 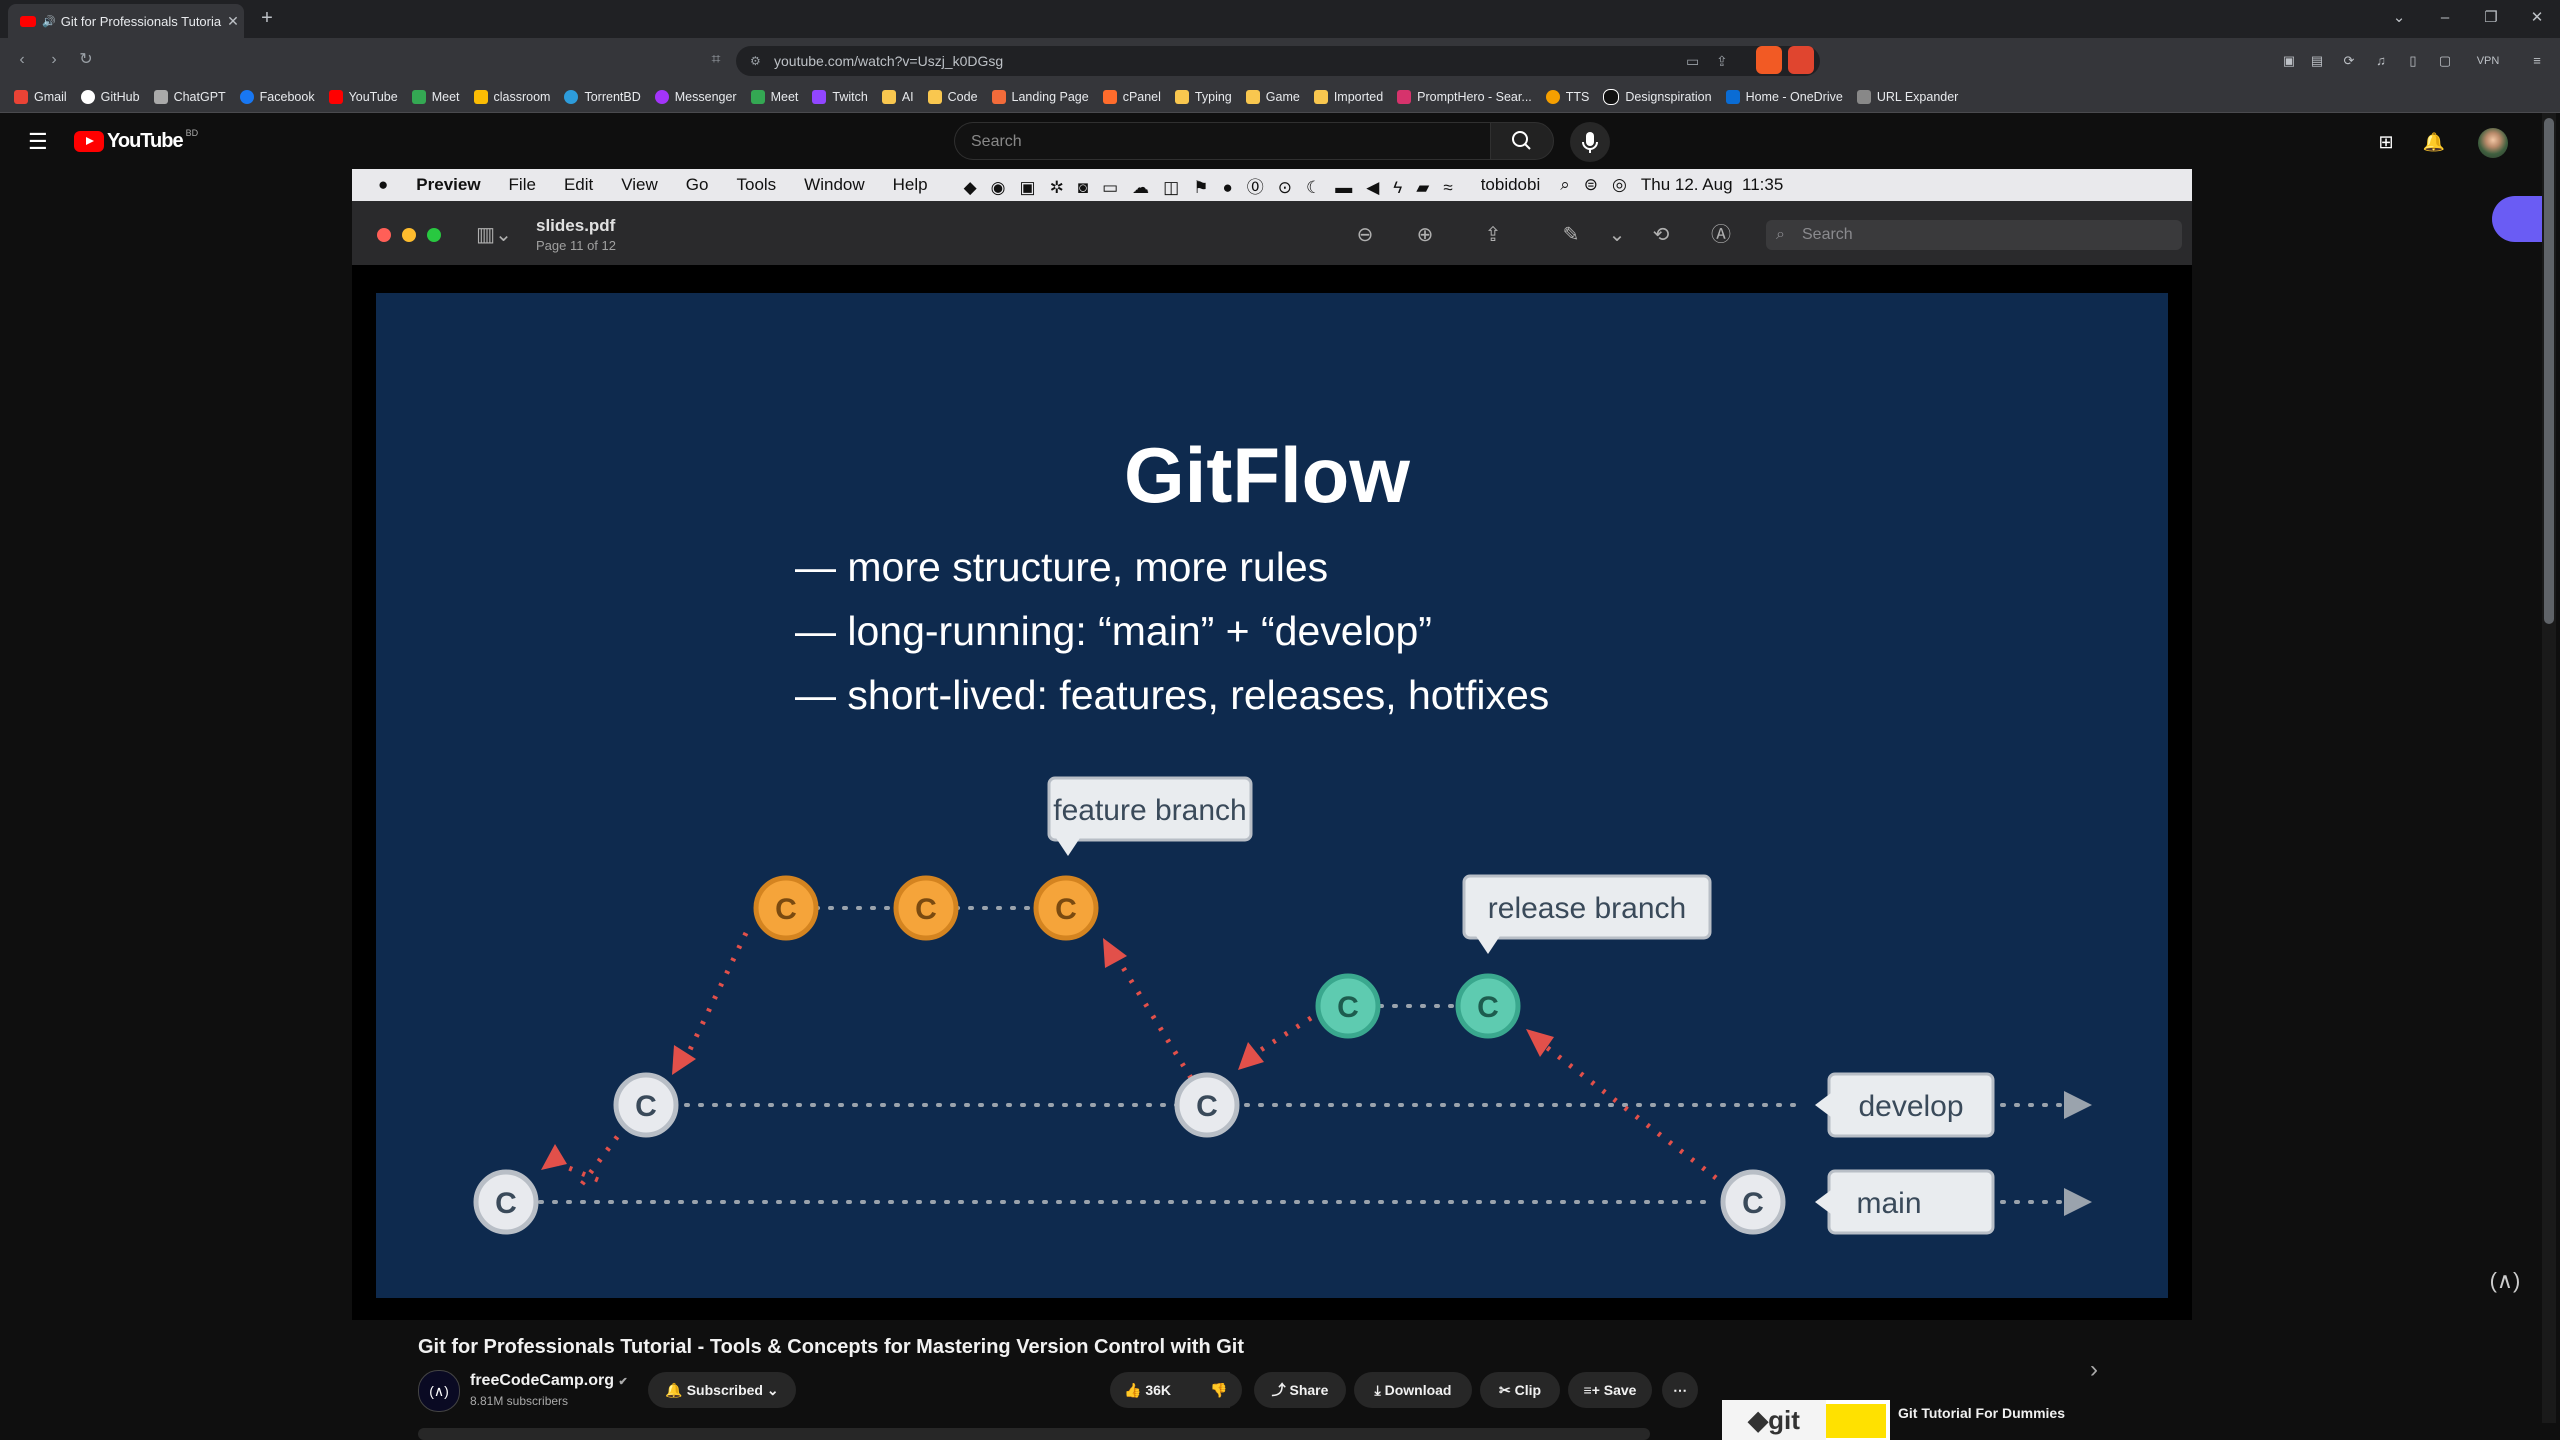 What do you see at coordinates (1203, 97) in the screenshot?
I see `bookmark-folder-typing: Typing` at bounding box center [1203, 97].